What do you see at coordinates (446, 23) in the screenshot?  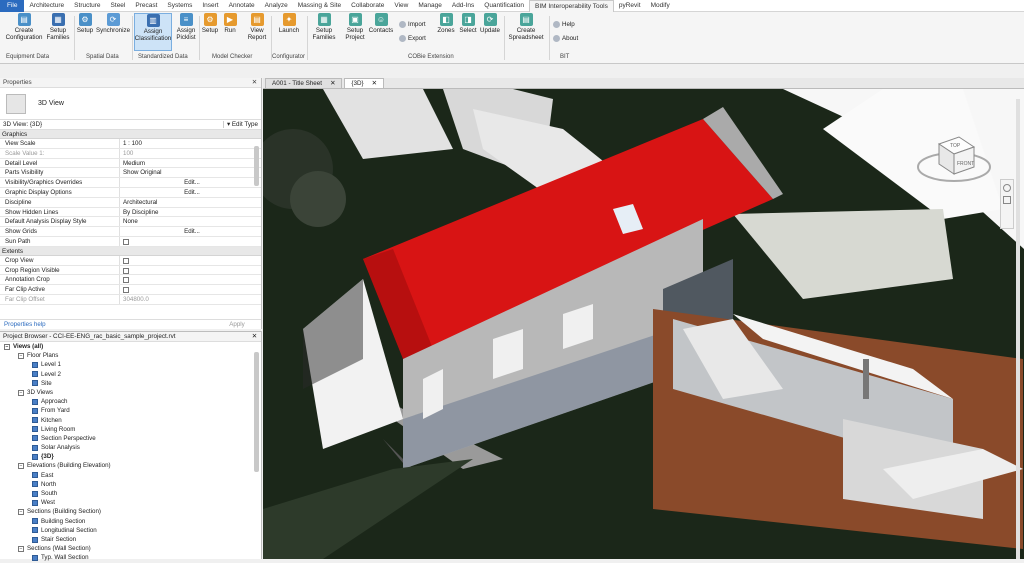 I see `zones-button: ◧ Zones` at bounding box center [446, 23].